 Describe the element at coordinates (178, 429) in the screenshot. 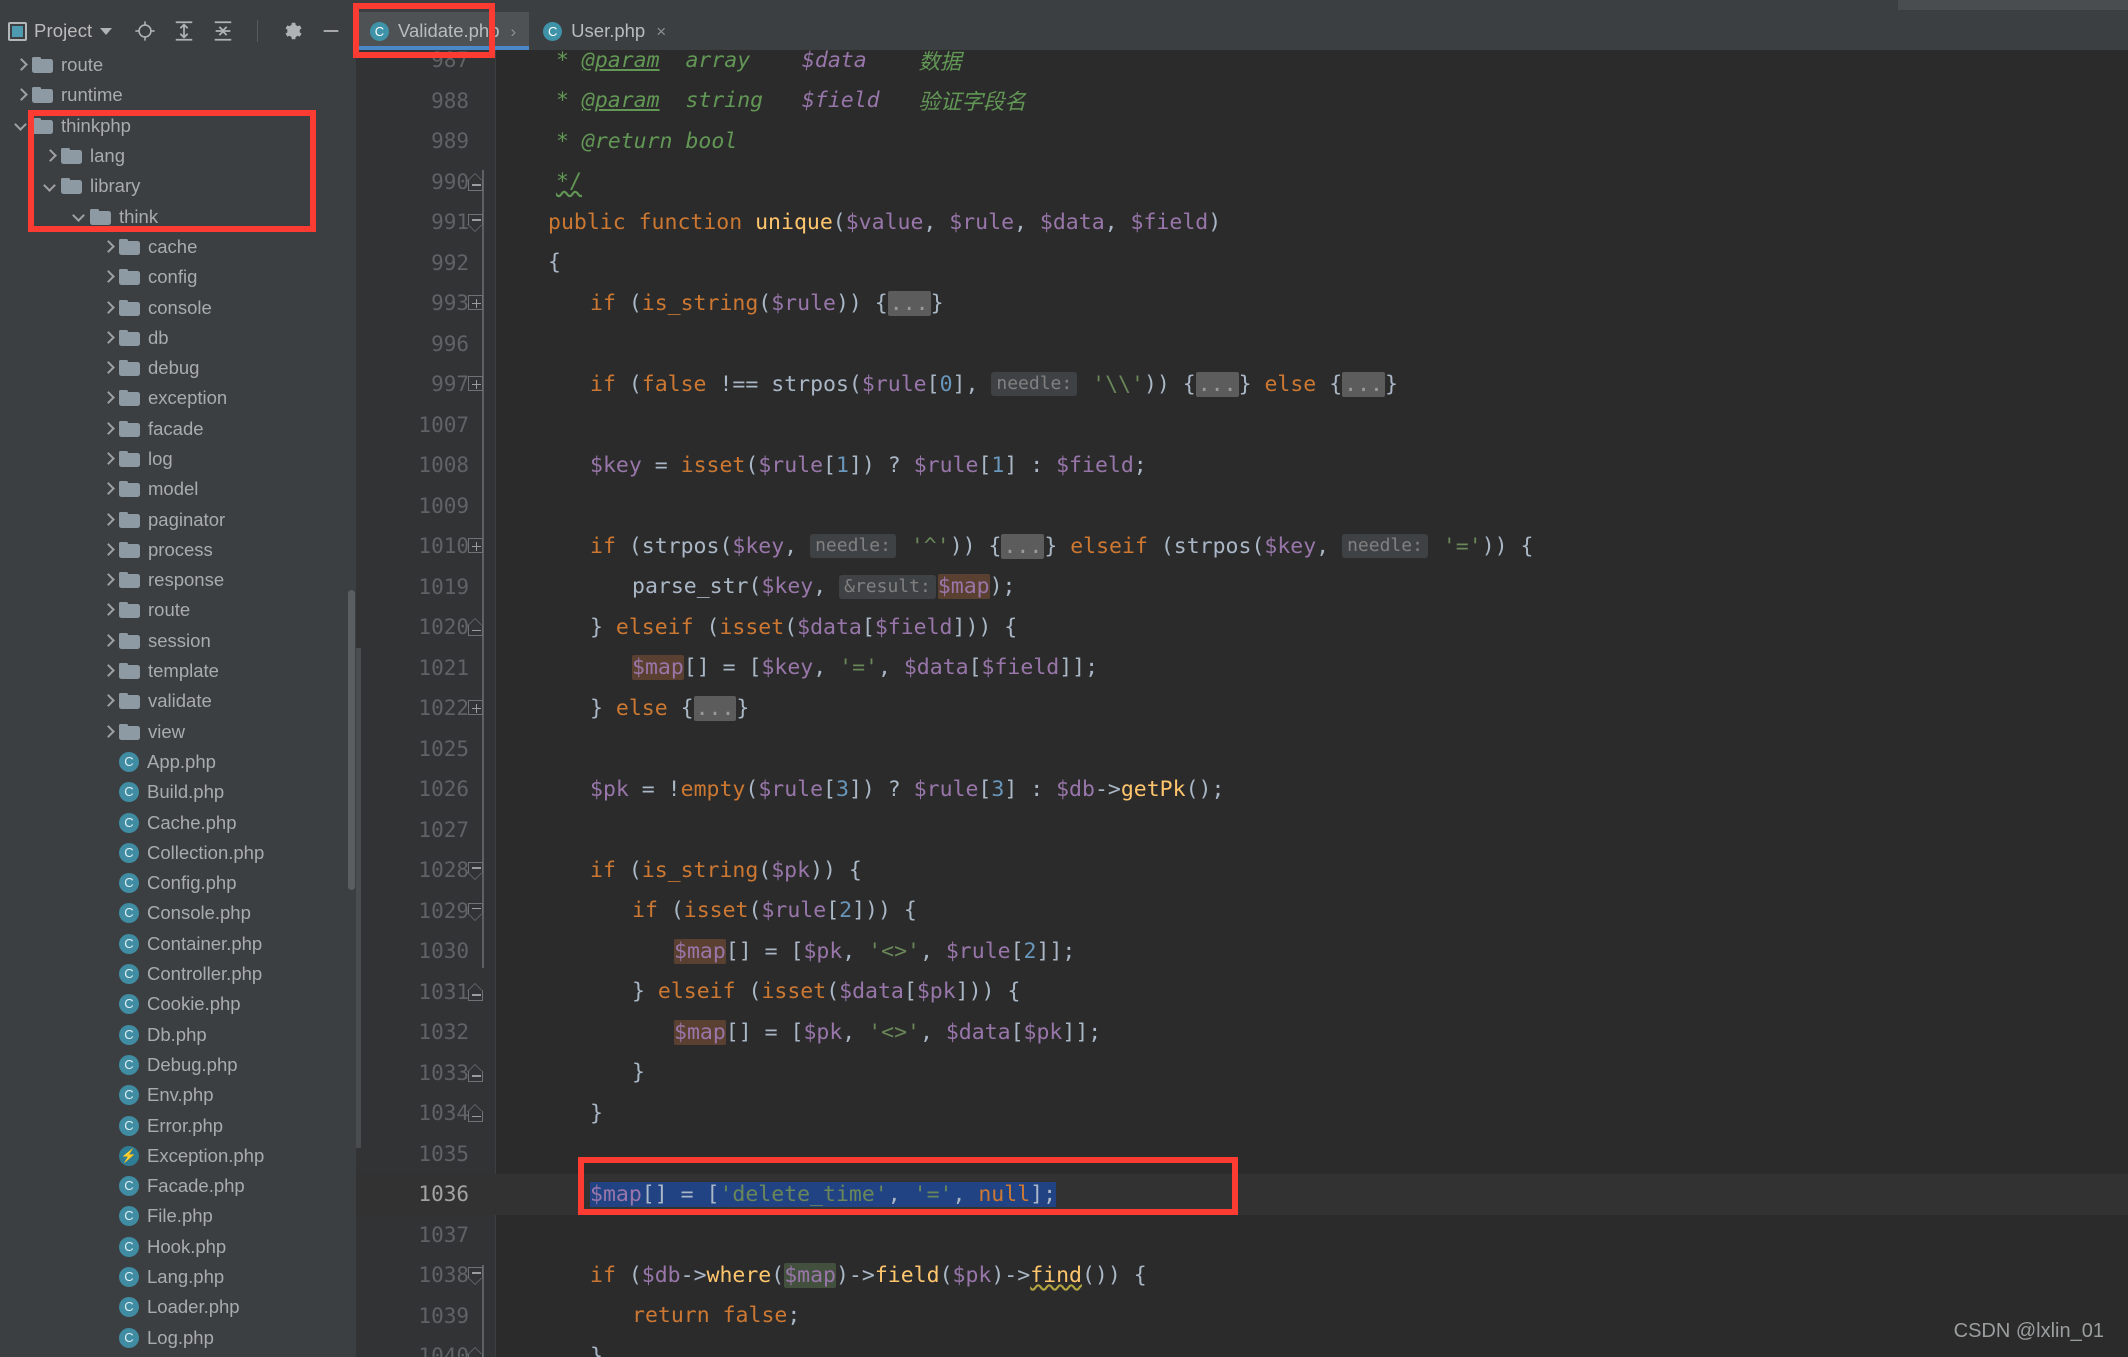

I see `tree-item-facade: facade` at that location.